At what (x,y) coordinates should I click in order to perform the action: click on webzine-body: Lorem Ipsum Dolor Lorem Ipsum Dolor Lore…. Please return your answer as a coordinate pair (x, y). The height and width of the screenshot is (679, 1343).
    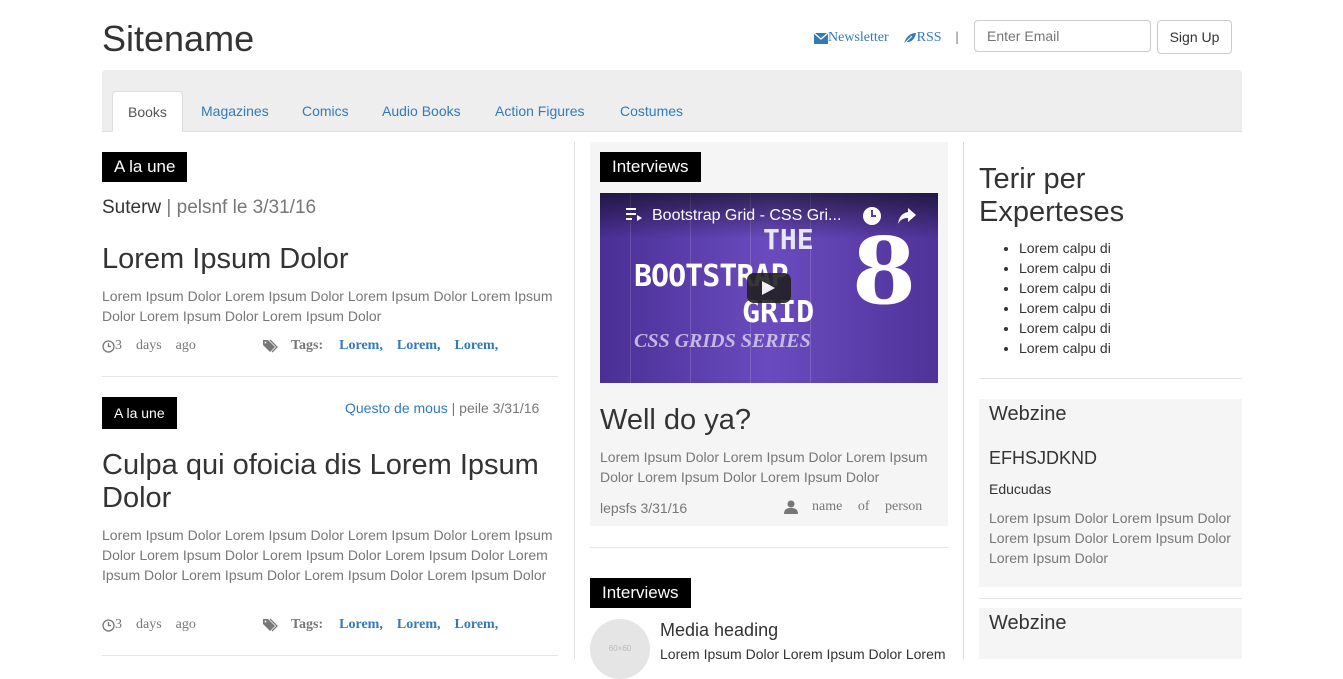
    Looking at the image, I should click on (1110, 538).